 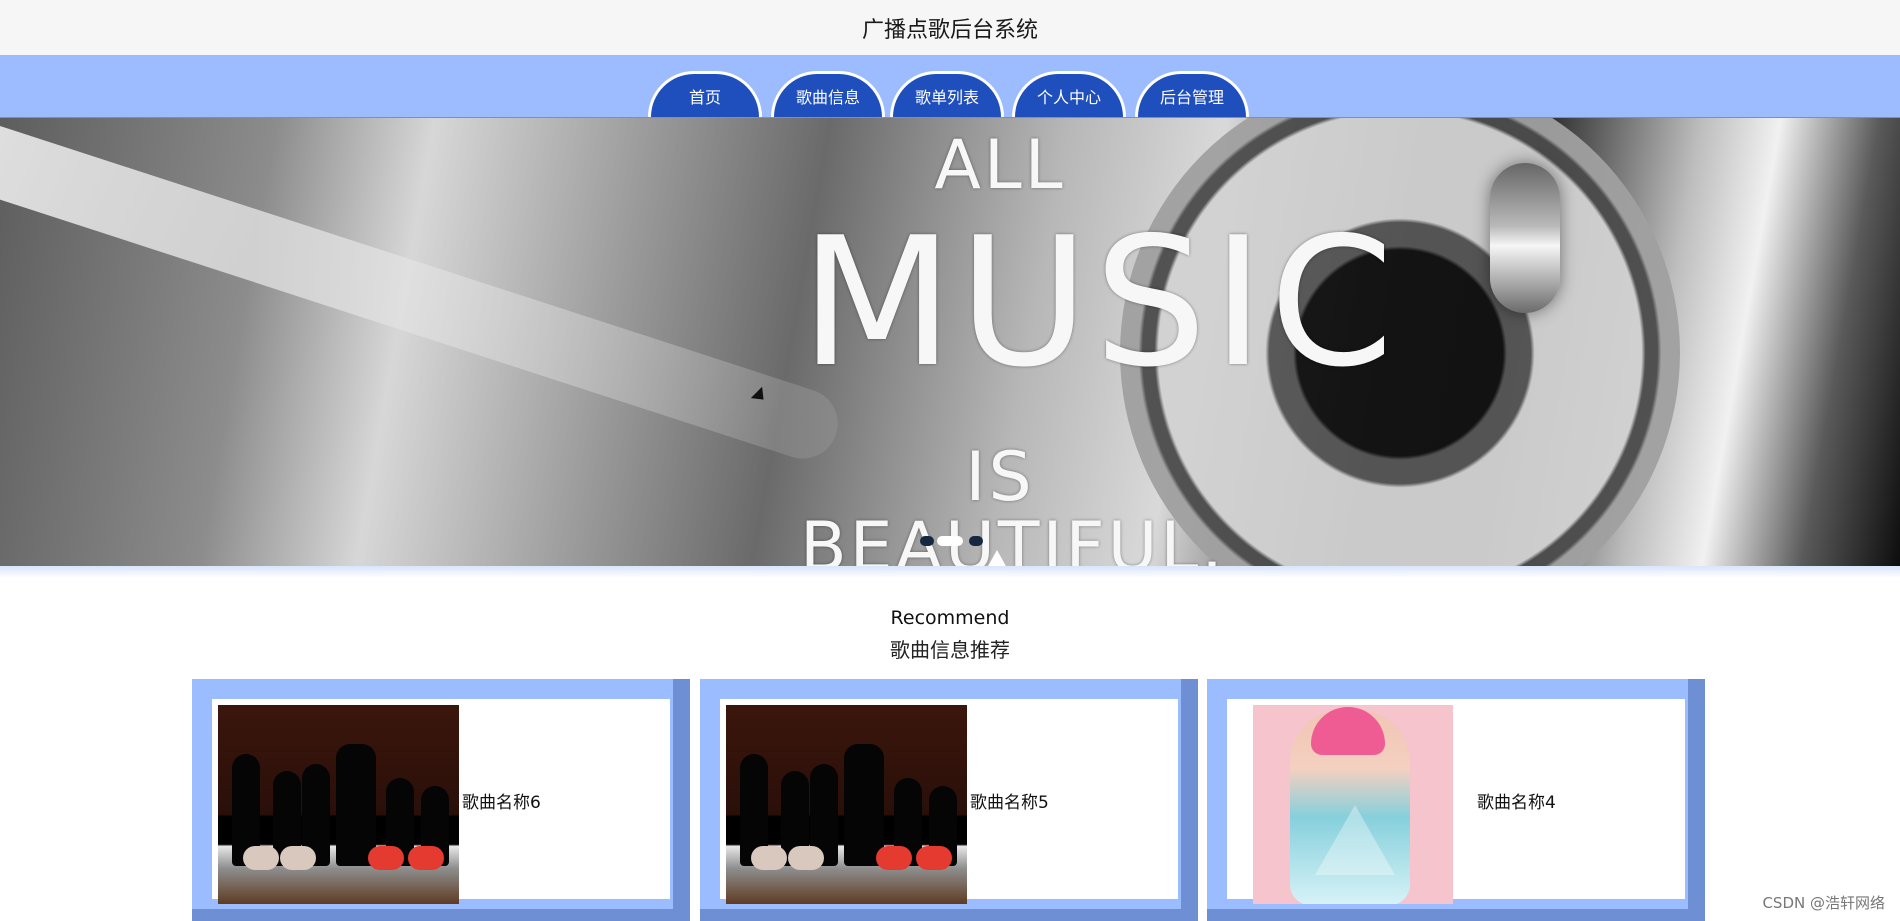 I want to click on song-card: 歌曲名称6, so click(x=441, y=800).